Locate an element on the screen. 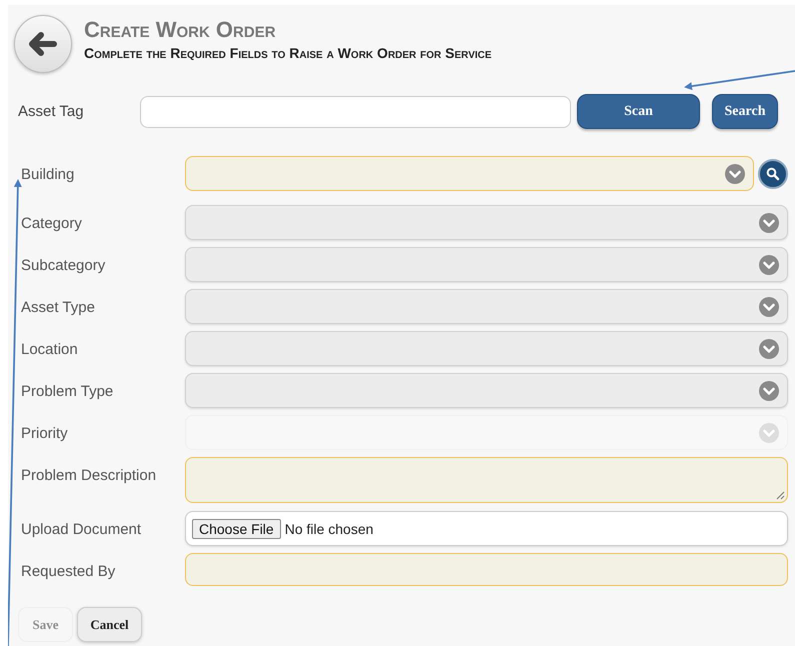 The width and height of the screenshot is (795, 646). cancel-button: Cancel is located at coordinates (109, 624).